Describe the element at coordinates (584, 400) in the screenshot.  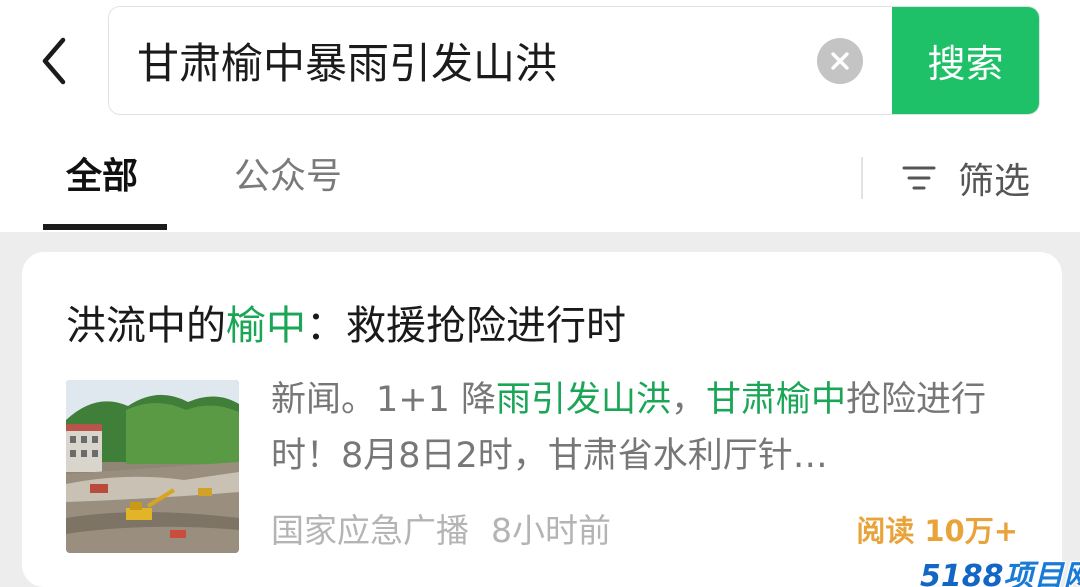
I see `snippet-highlight: 雨引发山洪` at that location.